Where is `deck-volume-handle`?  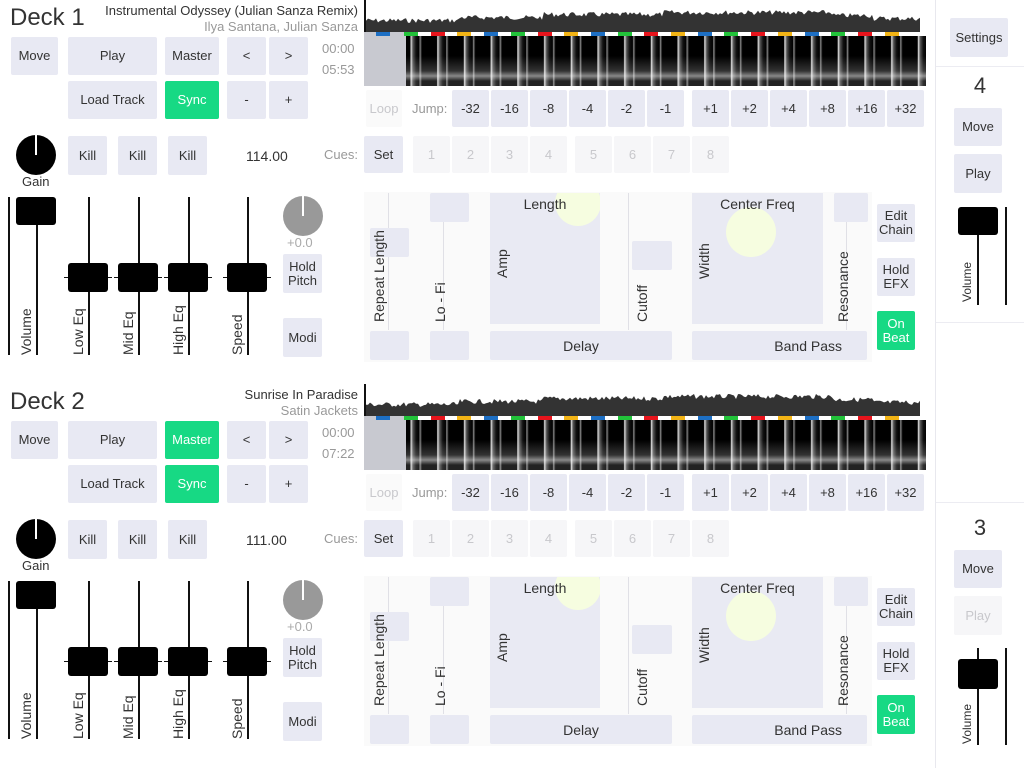 deck-volume-handle is located at coordinates (978, 674).